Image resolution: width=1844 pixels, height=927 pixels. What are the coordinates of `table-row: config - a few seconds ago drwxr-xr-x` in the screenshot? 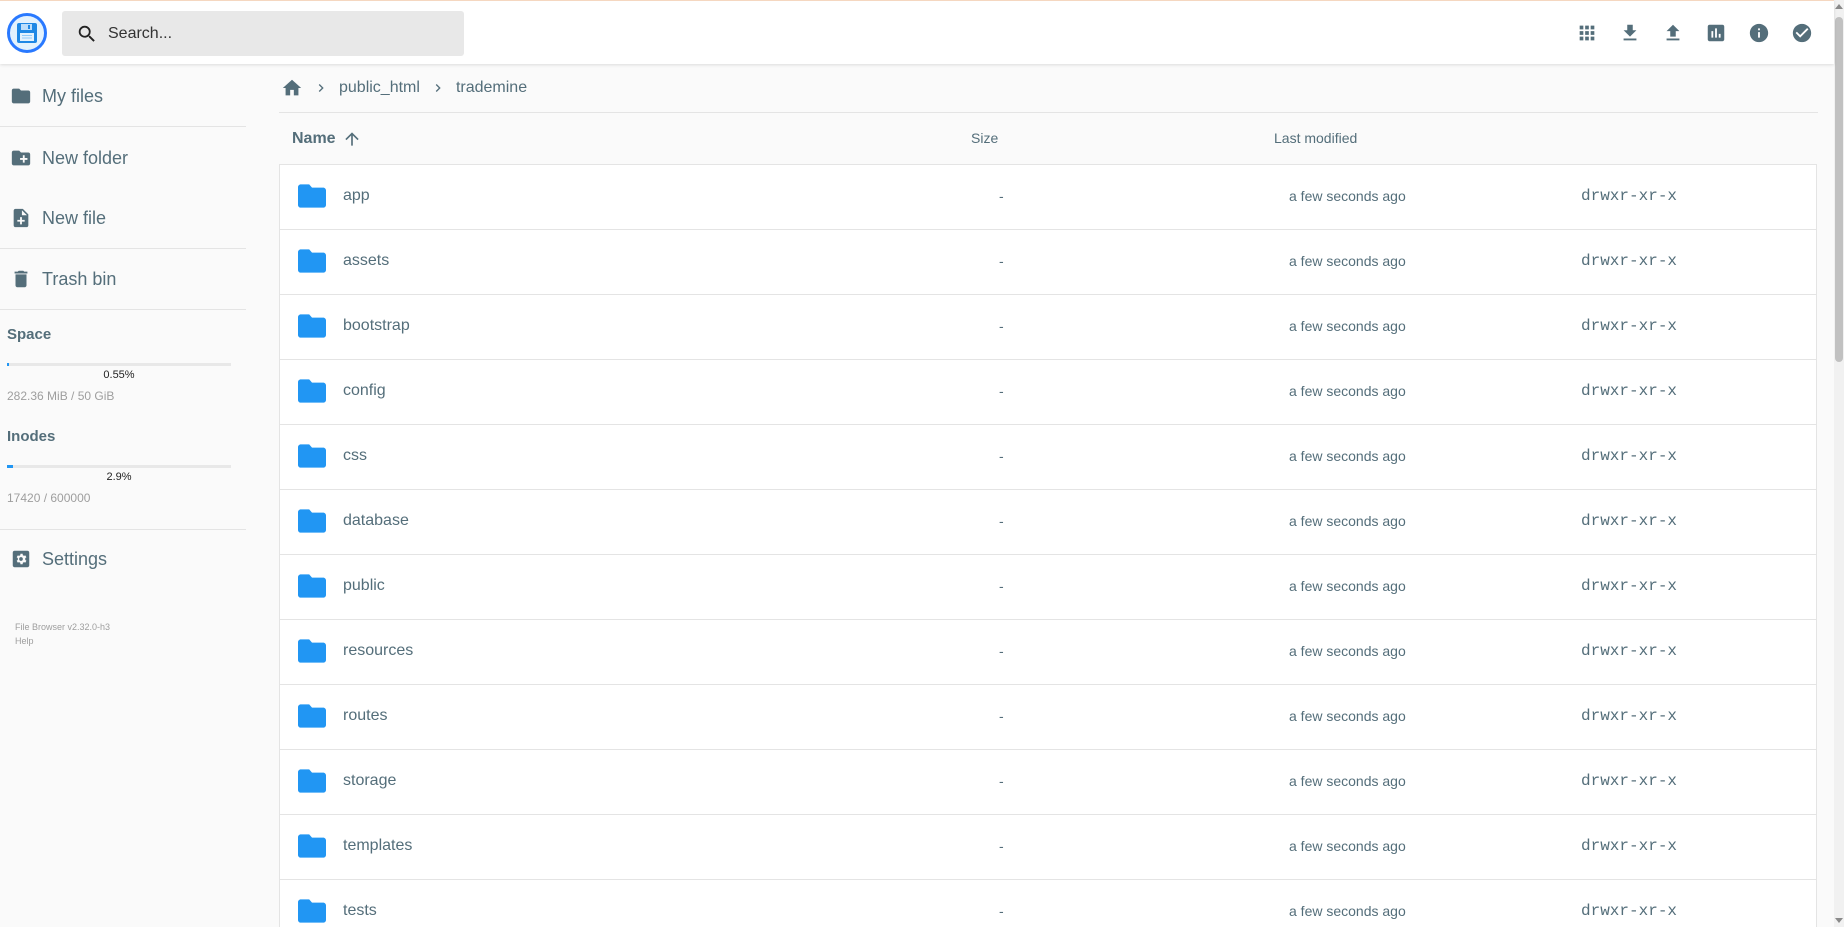 It's located at (1048, 392).